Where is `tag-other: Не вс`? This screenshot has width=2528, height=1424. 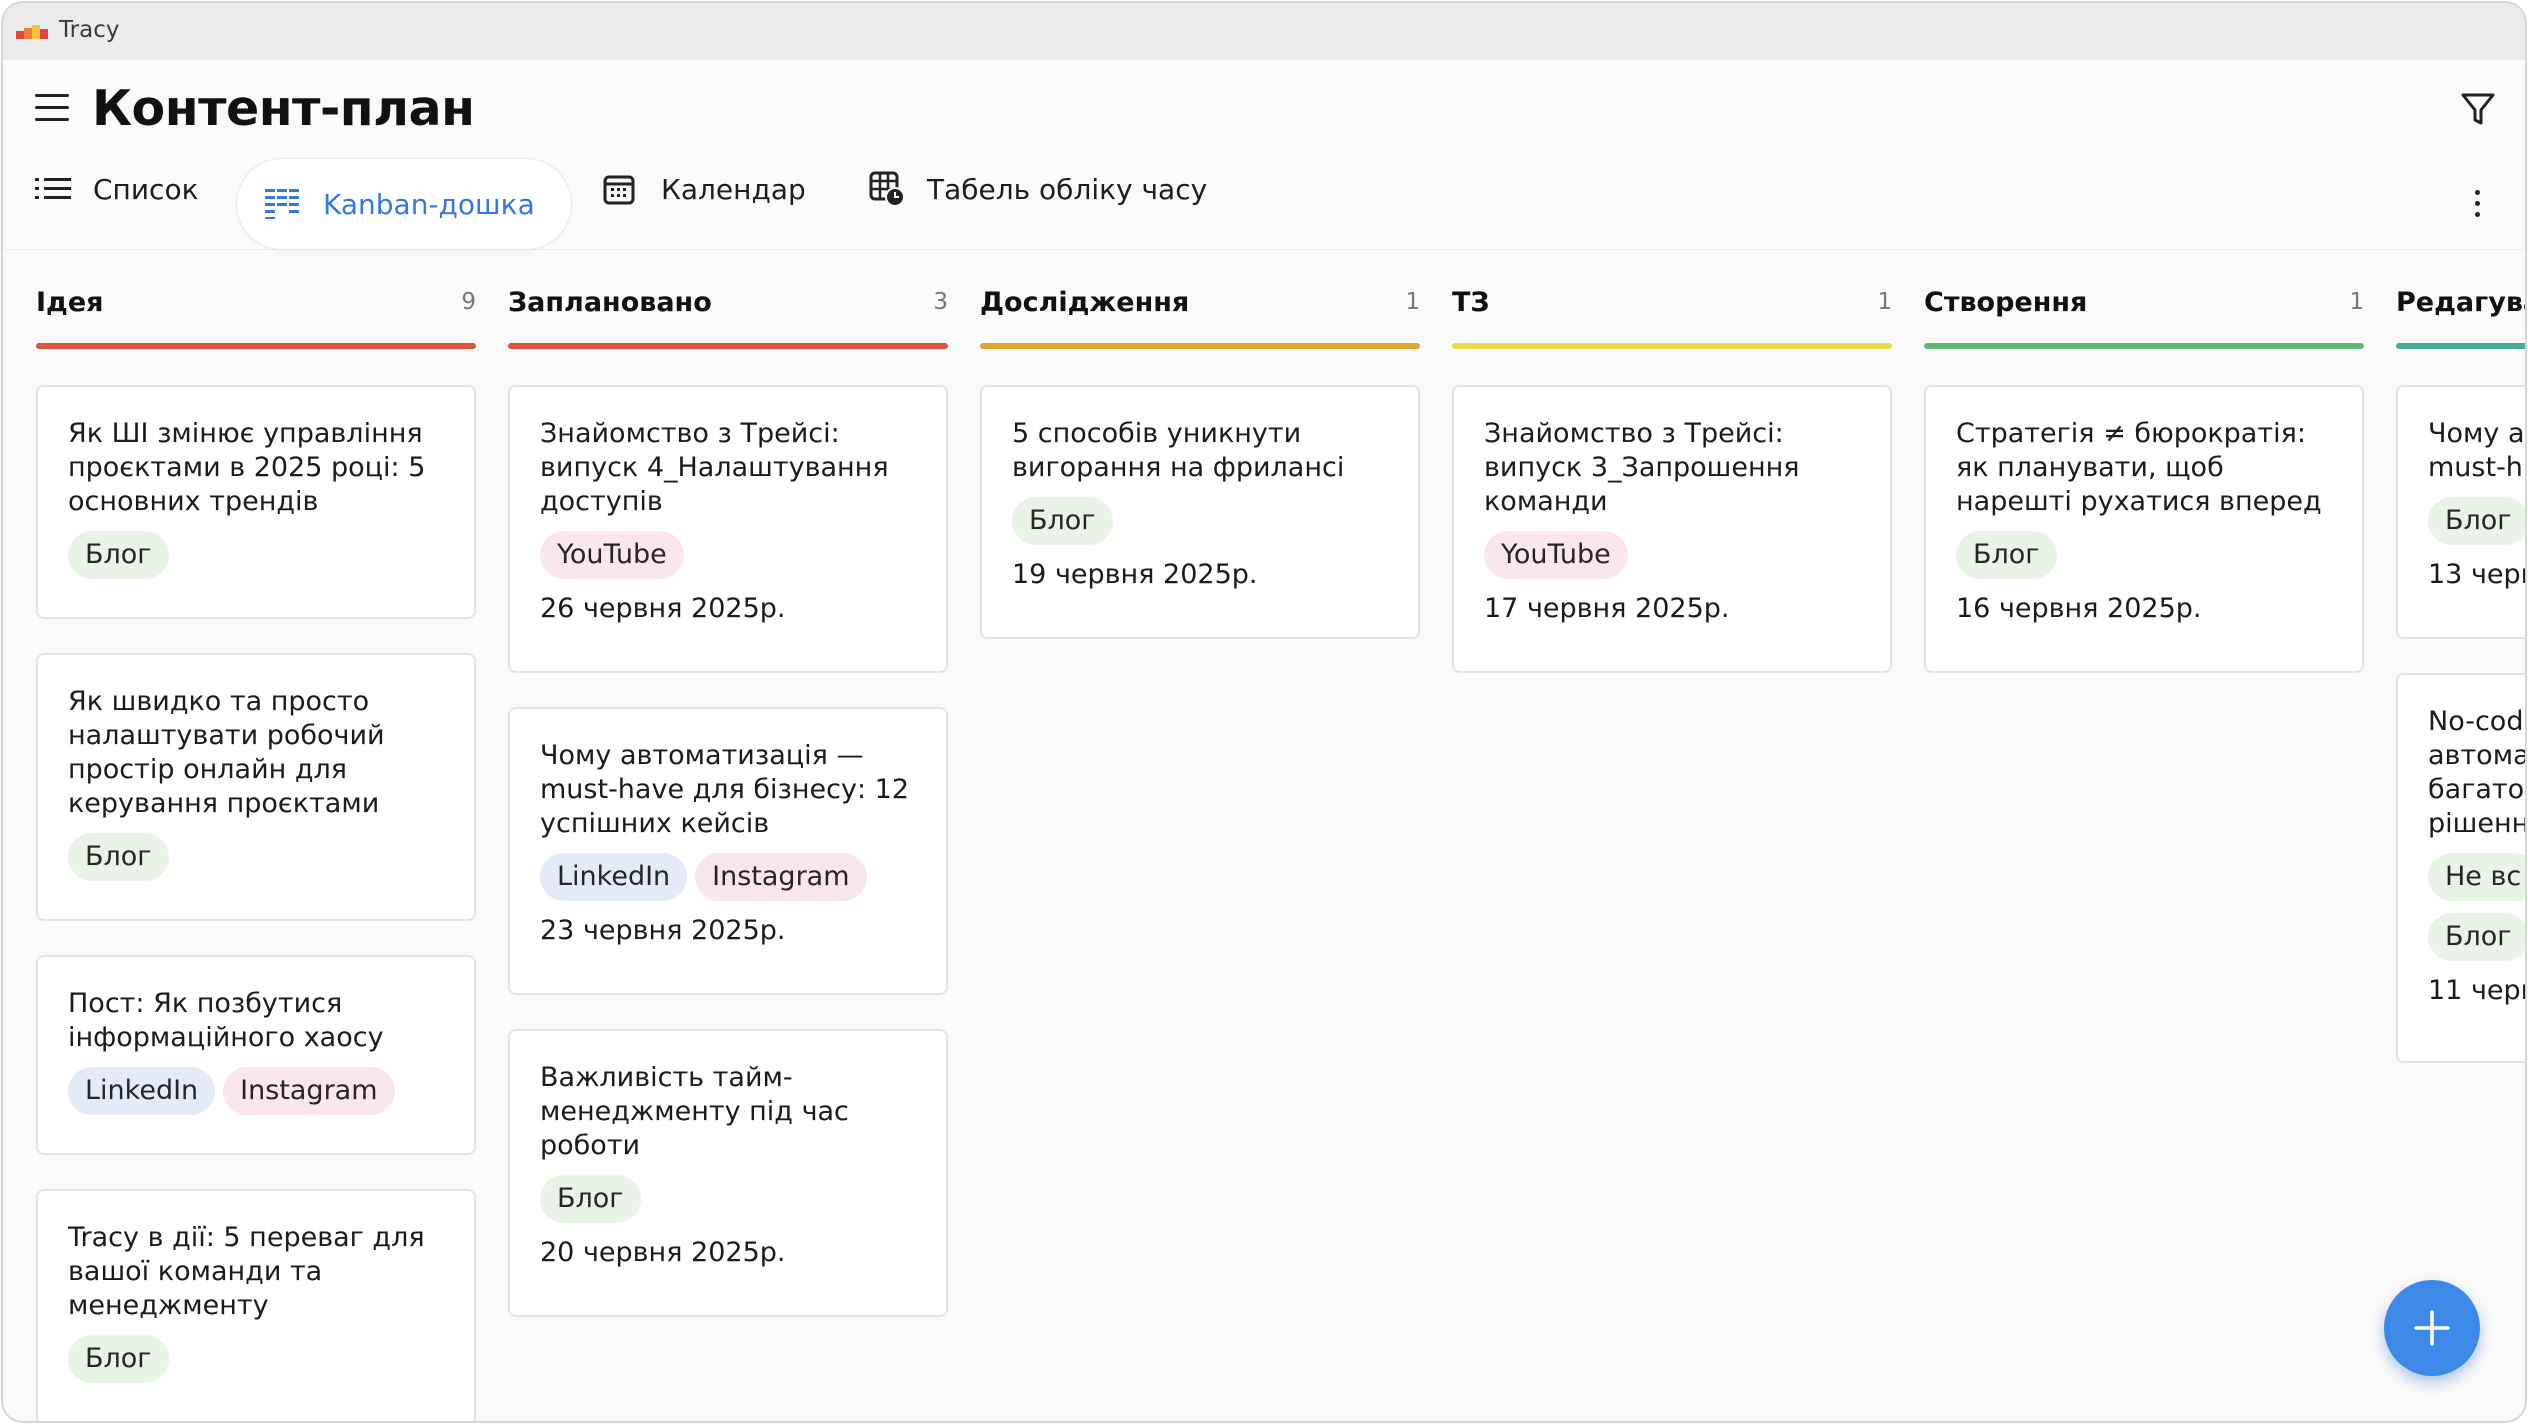
tag-other: Не вс is located at coordinates (2476, 877).